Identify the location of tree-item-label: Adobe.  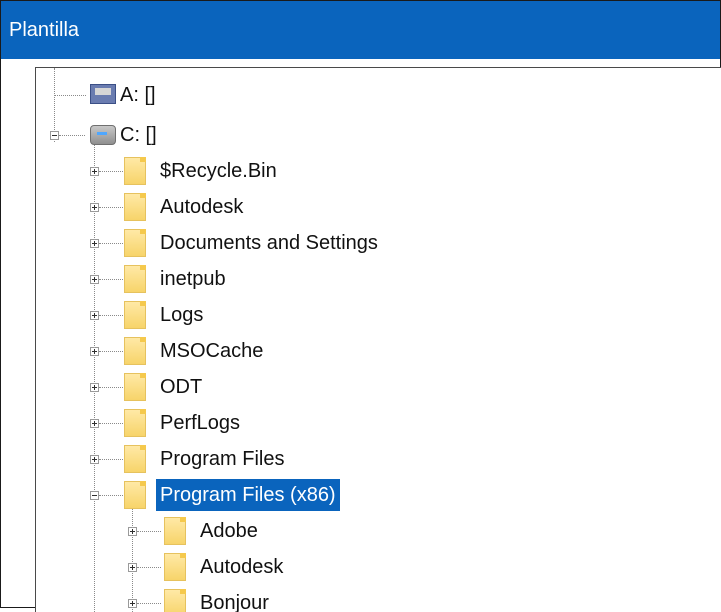
(229, 531).